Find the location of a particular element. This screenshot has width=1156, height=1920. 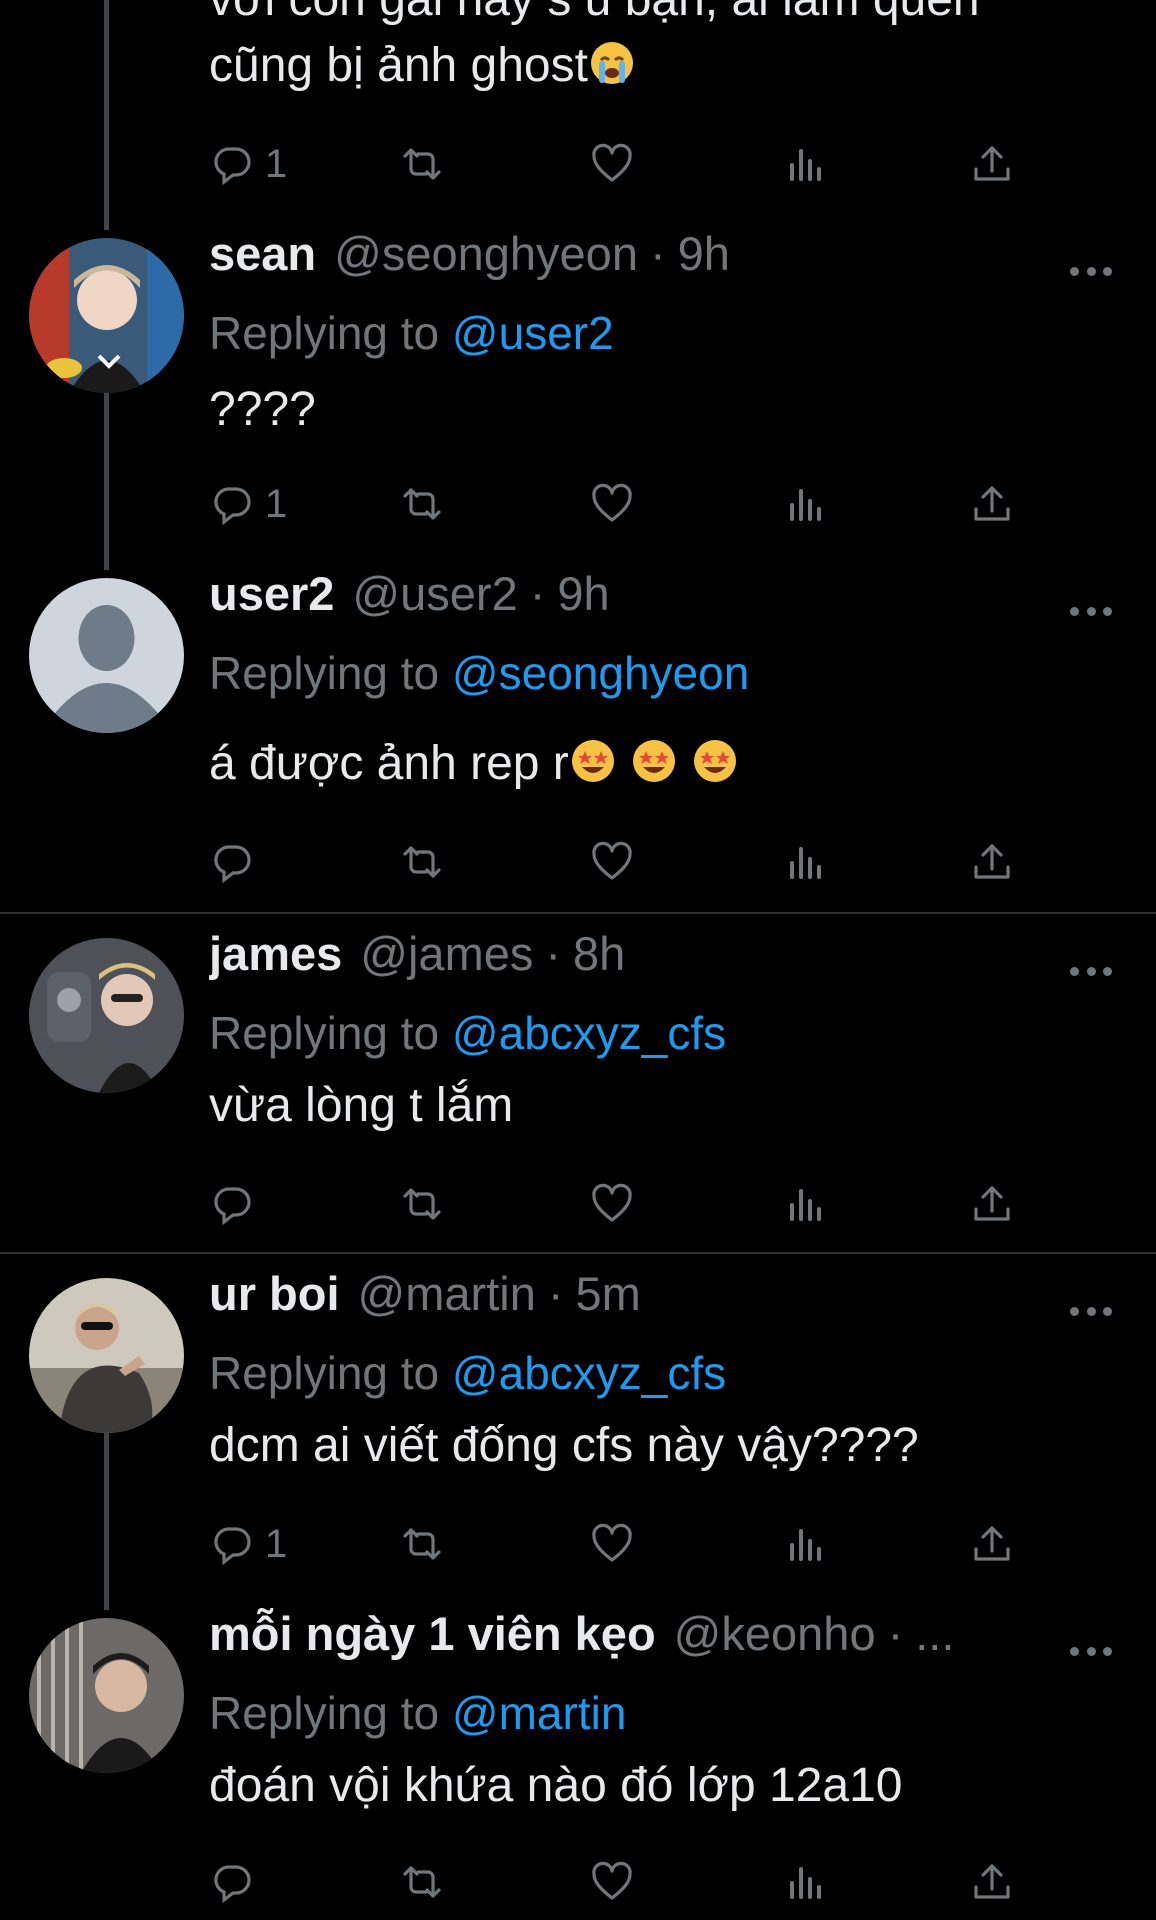

tweet-text: vừa lòng t lắm is located at coordinates (361, 1105).